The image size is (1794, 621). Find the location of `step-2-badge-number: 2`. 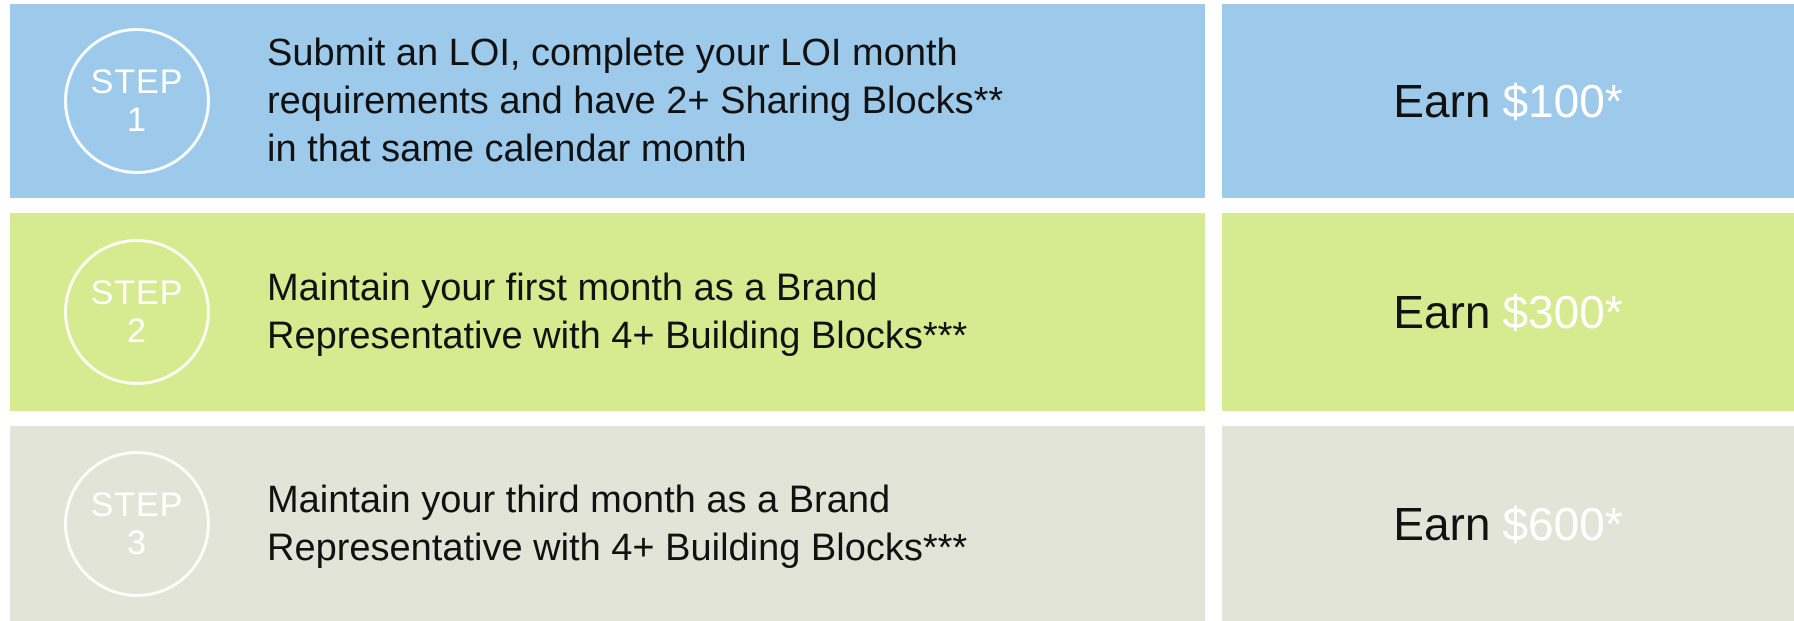

step-2-badge-number: 2 is located at coordinates (137, 331).